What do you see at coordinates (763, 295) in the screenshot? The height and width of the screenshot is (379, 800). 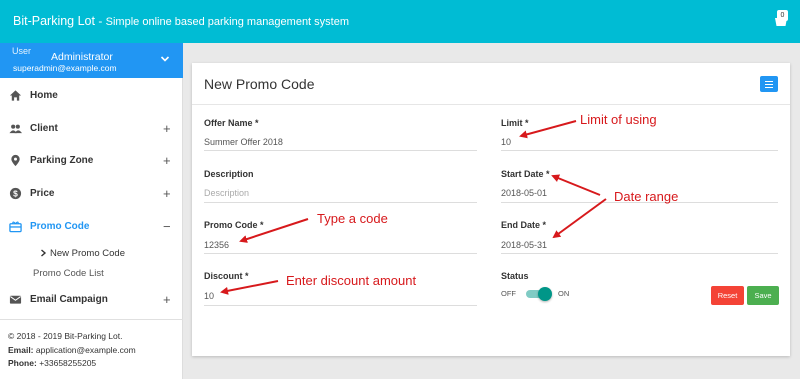 I see `save-button: Save` at bounding box center [763, 295].